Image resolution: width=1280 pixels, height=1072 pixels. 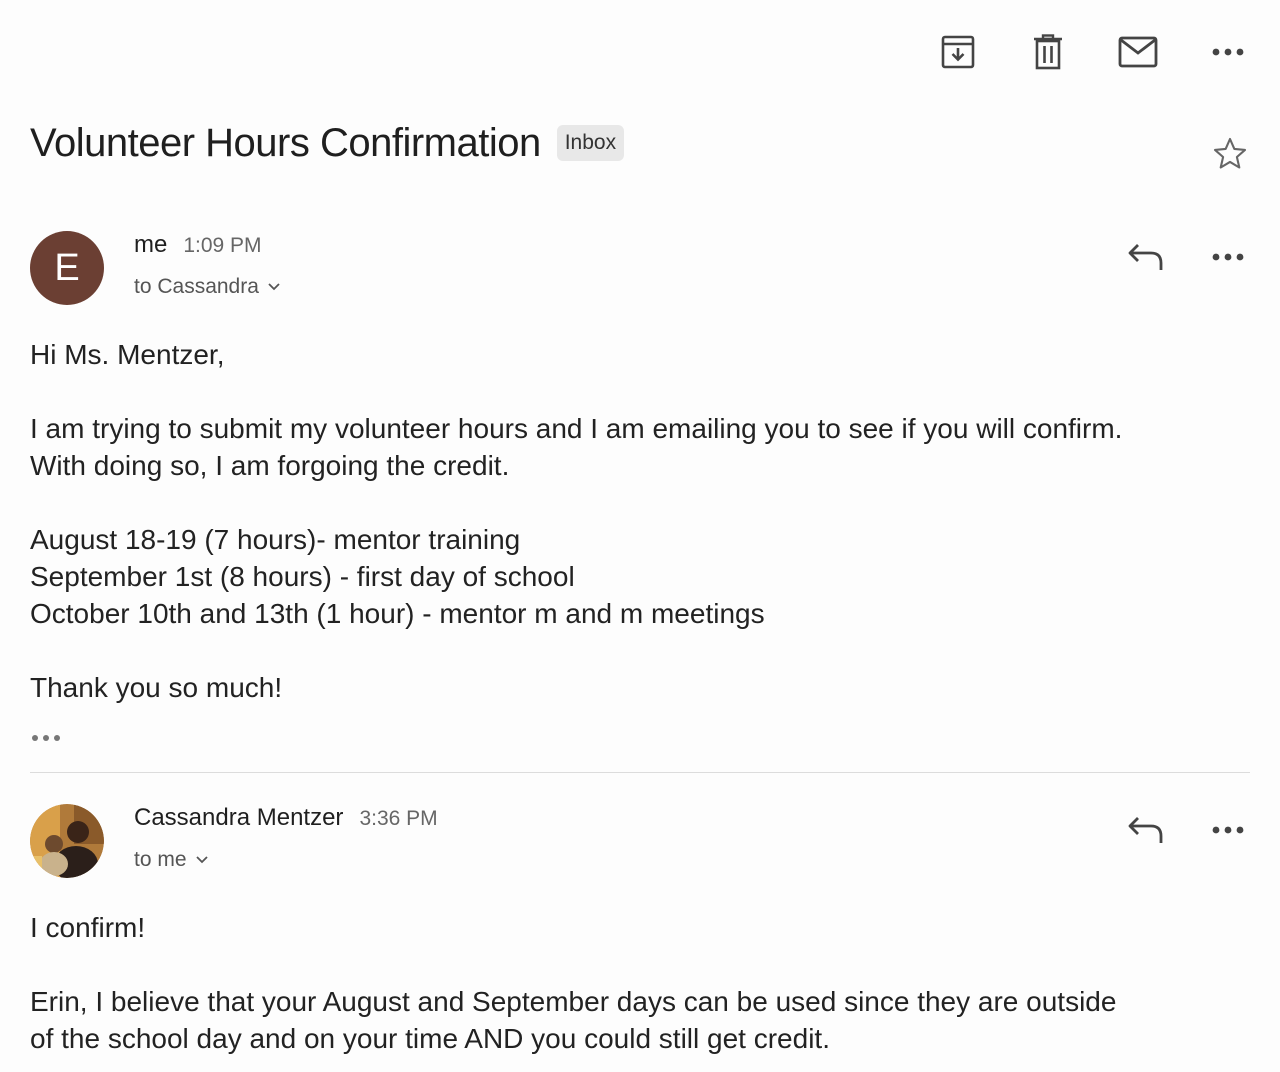 What do you see at coordinates (1093, 52) in the screenshot?
I see `top-toolbar` at bounding box center [1093, 52].